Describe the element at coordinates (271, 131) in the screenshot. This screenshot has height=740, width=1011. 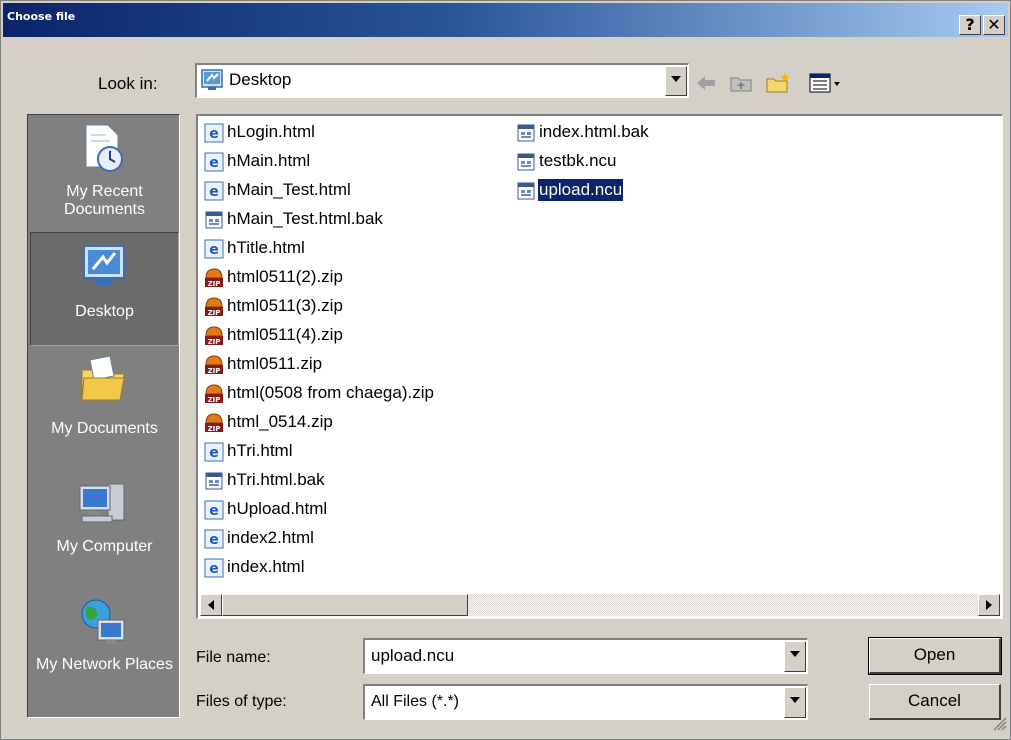
I see `file-name-text: hLogin.html` at that location.